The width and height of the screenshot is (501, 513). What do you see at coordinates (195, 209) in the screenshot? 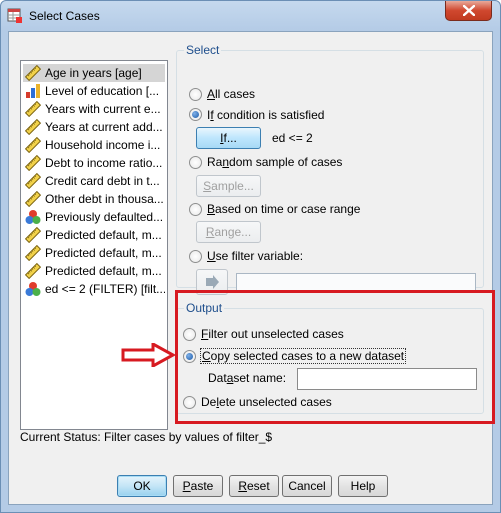
I see `time-range-radio` at bounding box center [195, 209].